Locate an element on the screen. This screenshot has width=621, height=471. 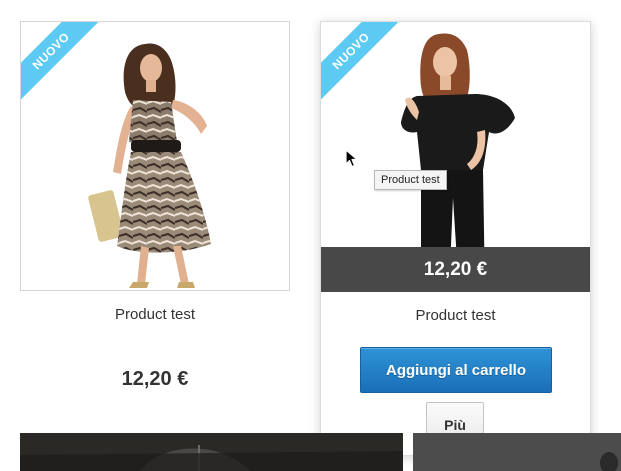
product-price: 12,20 € is located at coordinates (155, 379).